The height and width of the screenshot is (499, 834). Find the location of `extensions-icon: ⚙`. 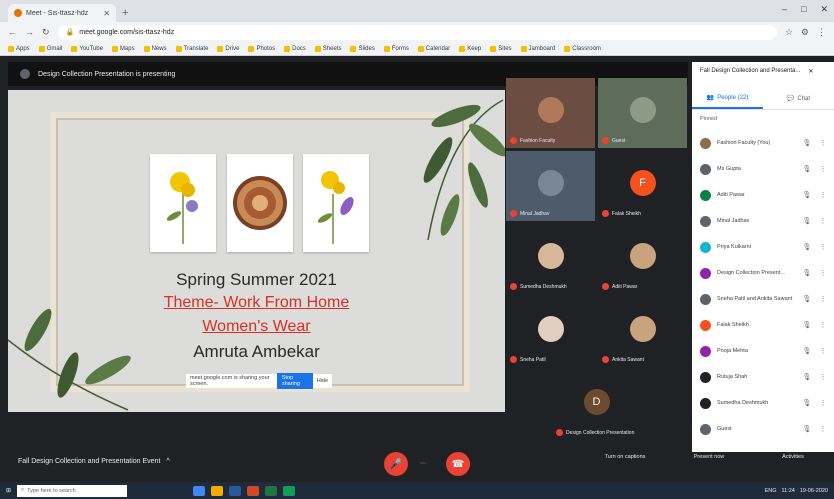

extensions-icon: ⚙ is located at coordinates (805, 32).